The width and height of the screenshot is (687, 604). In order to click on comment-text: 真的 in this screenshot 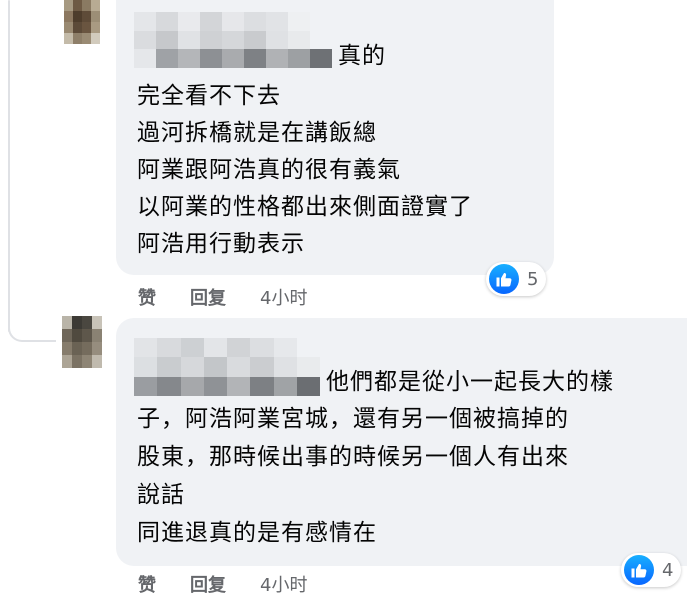, I will do `click(362, 56)`.